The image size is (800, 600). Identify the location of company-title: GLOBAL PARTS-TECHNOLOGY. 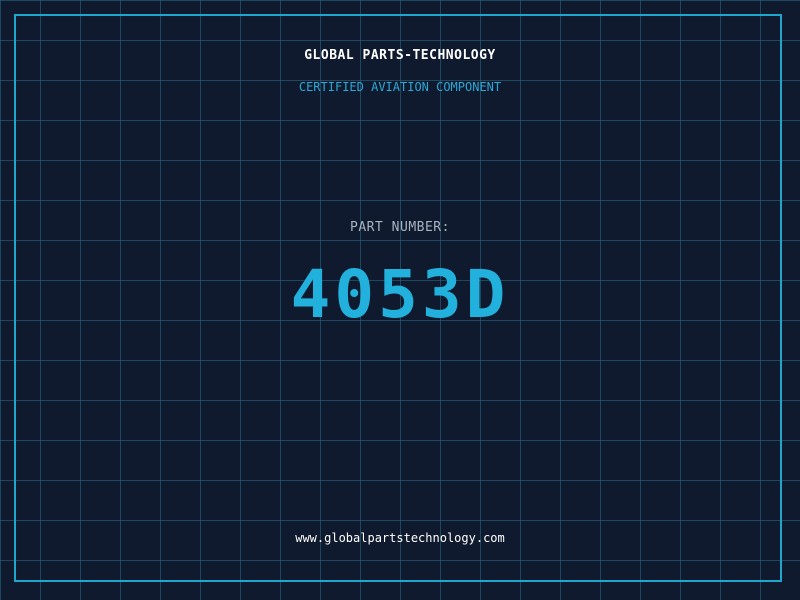
(400, 55).